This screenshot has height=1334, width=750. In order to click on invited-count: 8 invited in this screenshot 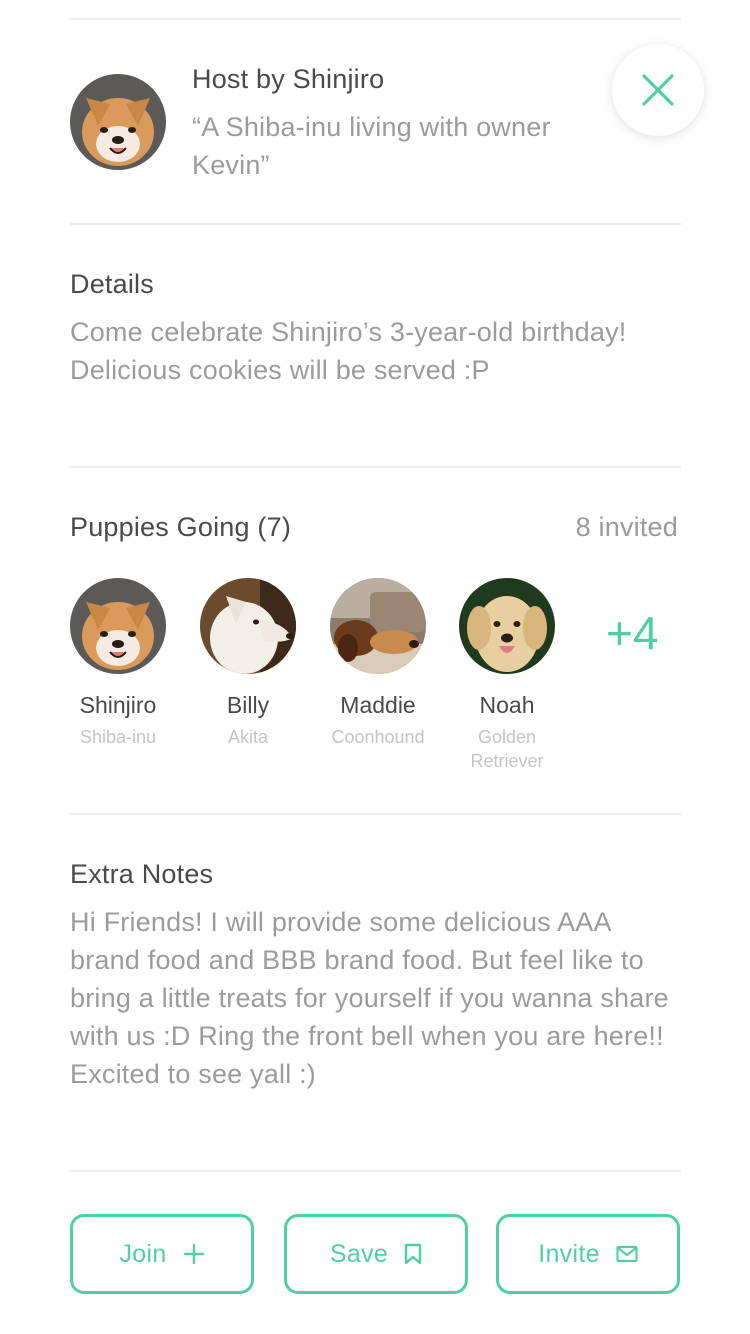, I will do `click(627, 527)`.